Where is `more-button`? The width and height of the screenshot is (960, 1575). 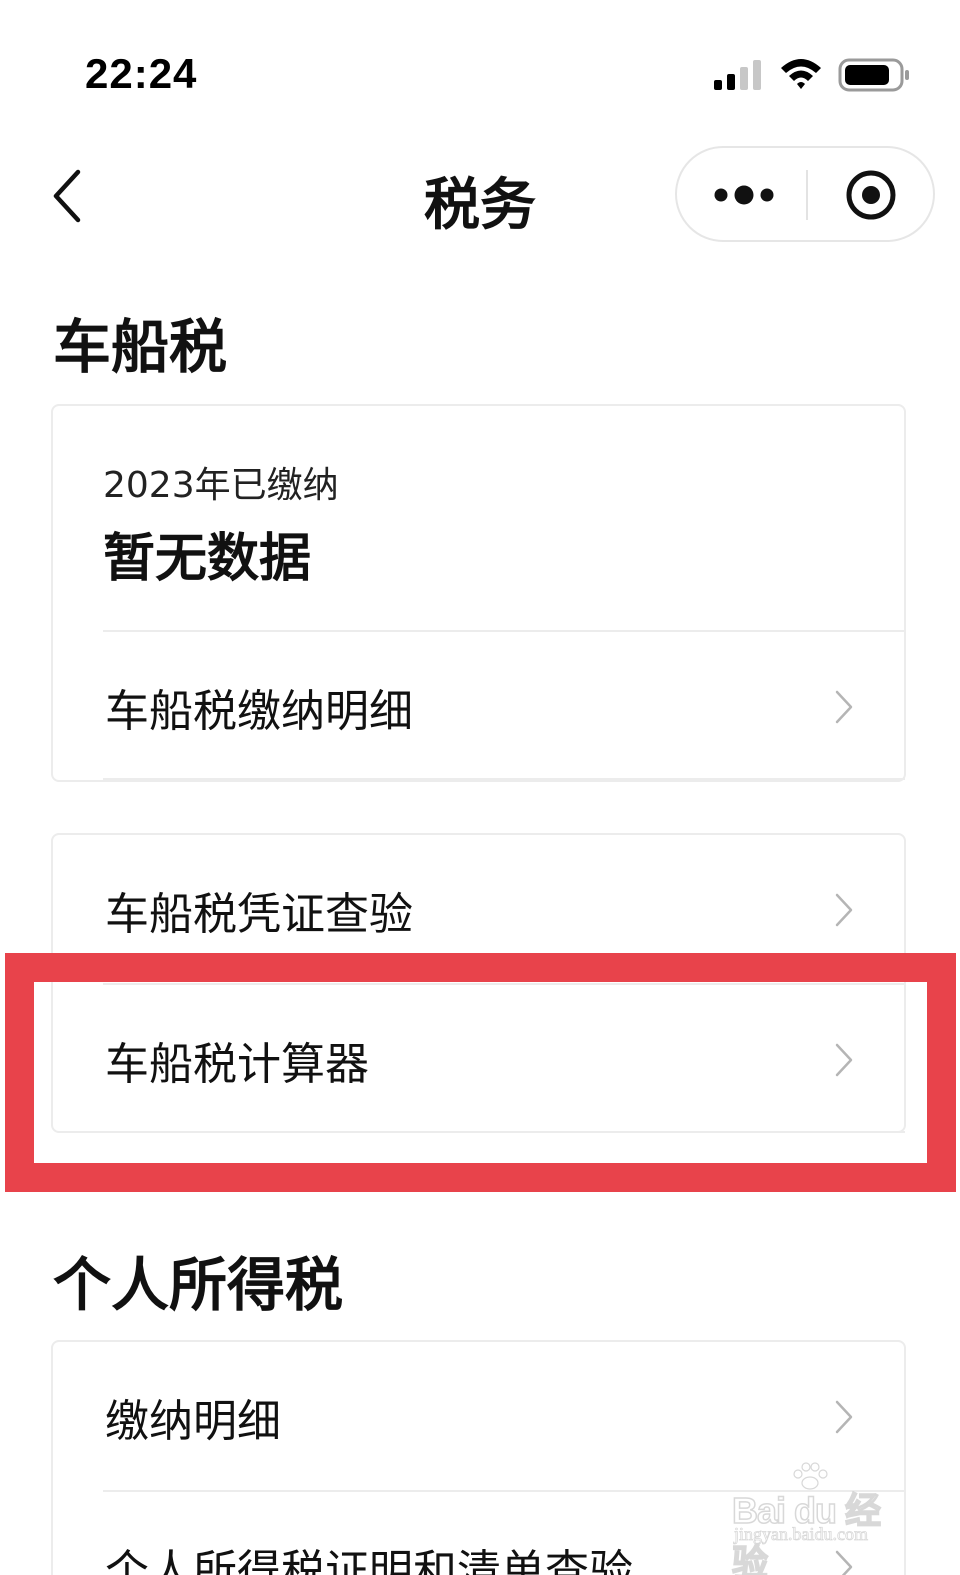
more-button is located at coordinates (741, 194).